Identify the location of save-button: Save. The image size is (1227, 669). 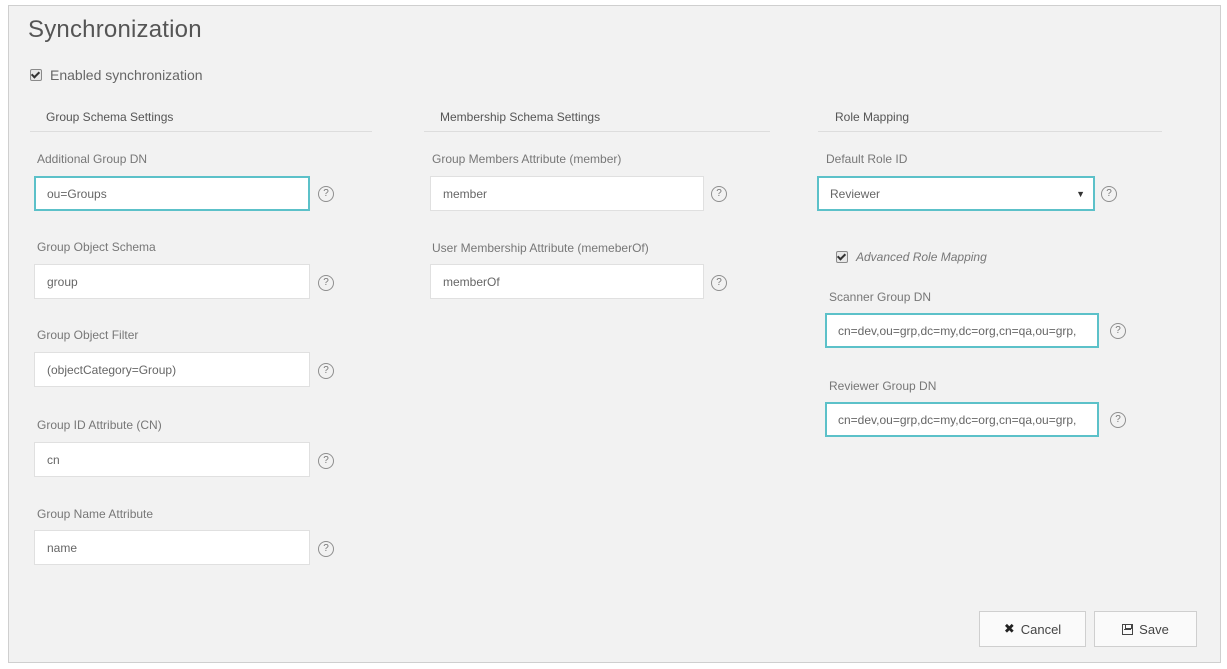
(1145, 629).